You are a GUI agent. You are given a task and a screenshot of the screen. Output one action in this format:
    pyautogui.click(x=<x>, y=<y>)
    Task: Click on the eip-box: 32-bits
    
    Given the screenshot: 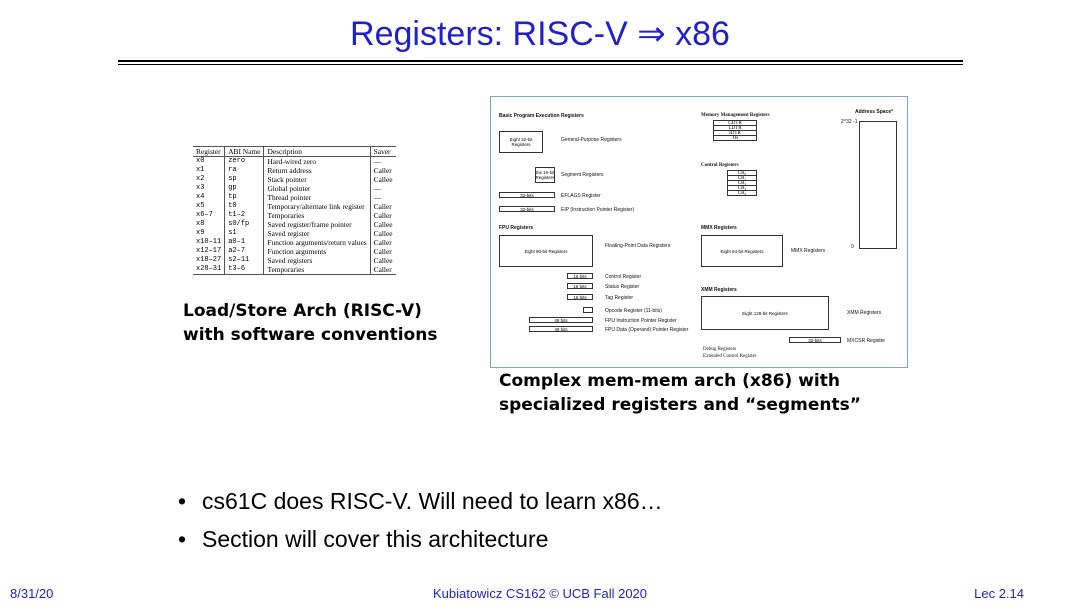 What is the action you would take?
    pyautogui.click(x=527, y=209)
    